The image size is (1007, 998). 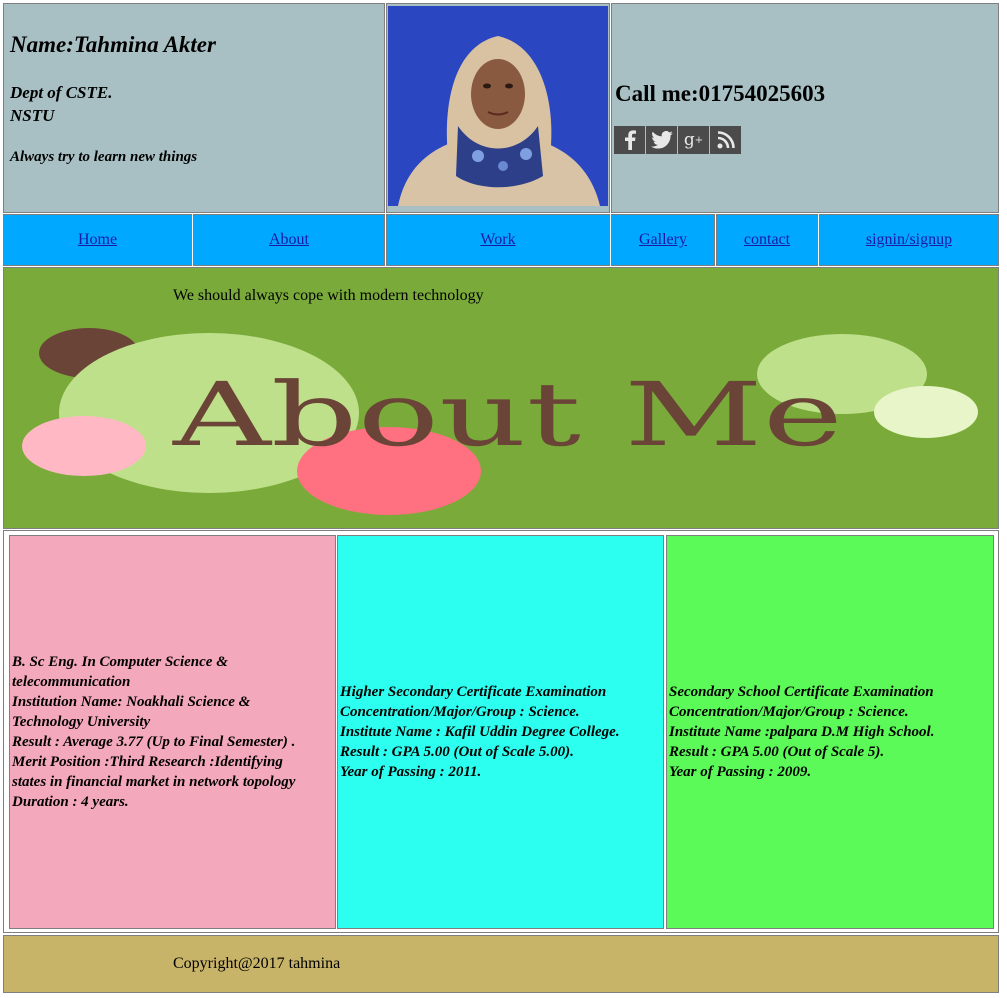 I want to click on nav-home: Home, so click(x=97, y=240).